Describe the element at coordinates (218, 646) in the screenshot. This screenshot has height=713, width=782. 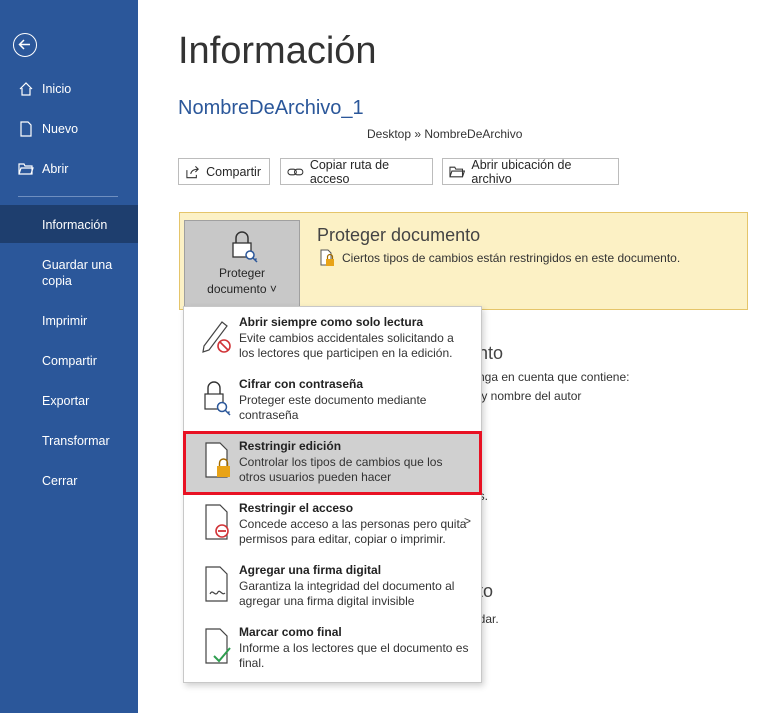
I see `document-check-icon` at that location.